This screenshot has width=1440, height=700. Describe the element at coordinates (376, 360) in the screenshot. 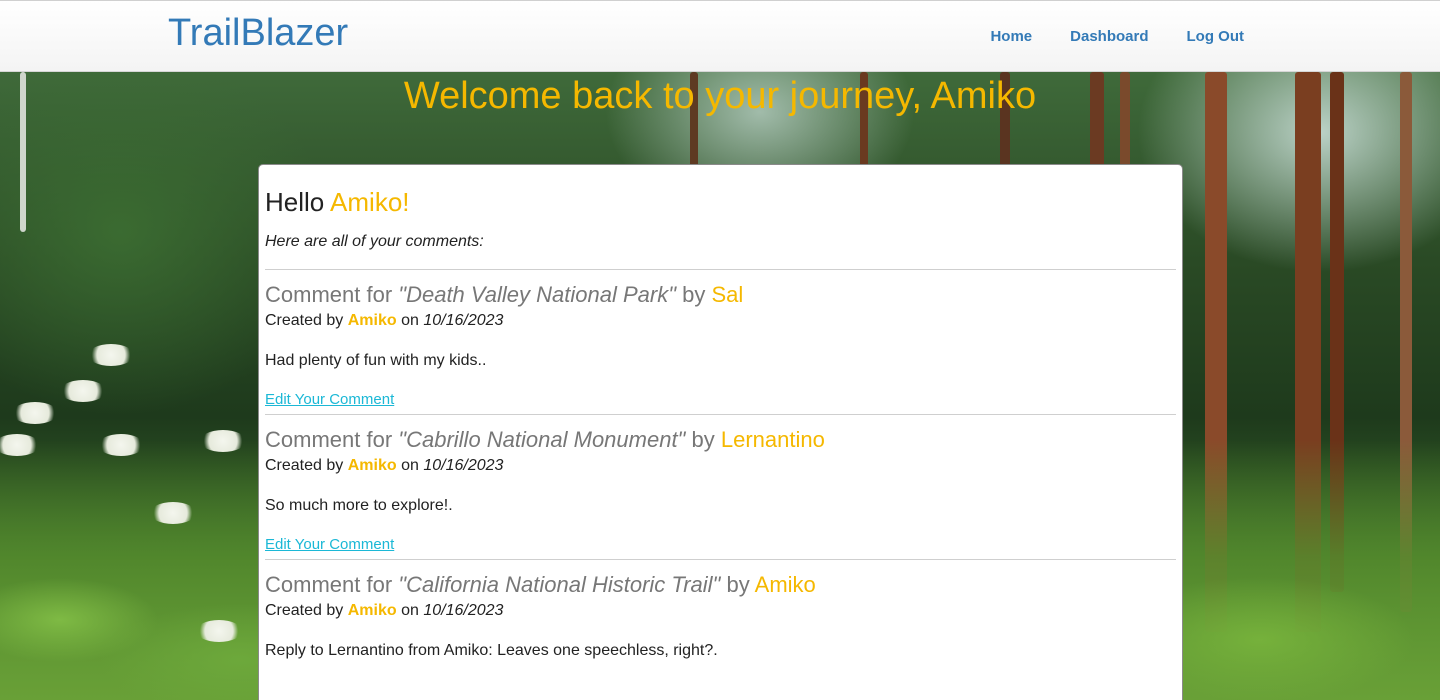

I see `comment-body: Had plenty of fun with my kids..` at that location.